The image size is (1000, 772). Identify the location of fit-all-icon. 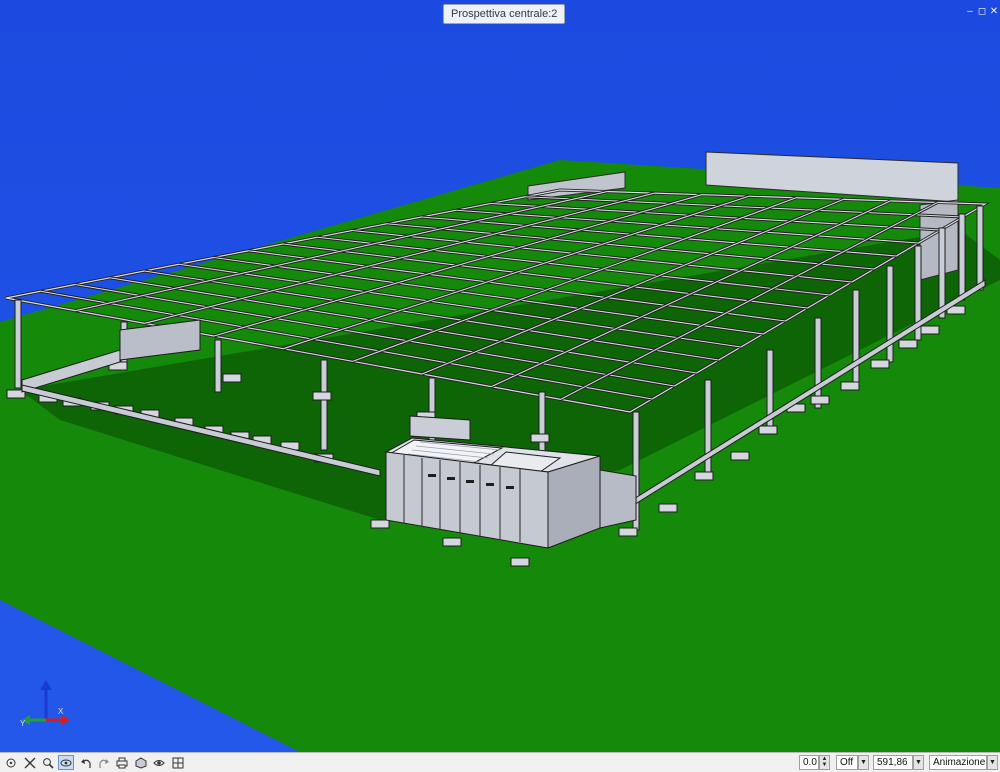
(30, 762).